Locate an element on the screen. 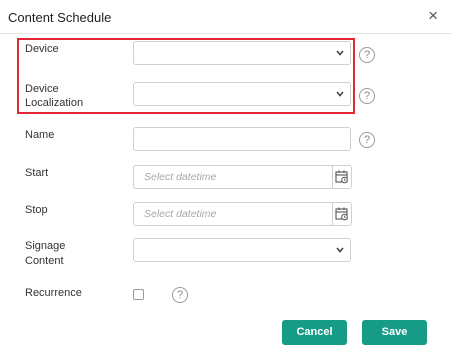 The height and width of the screenshot is (364, 452). stop-calendar-button is located at coordinates (342, 214).